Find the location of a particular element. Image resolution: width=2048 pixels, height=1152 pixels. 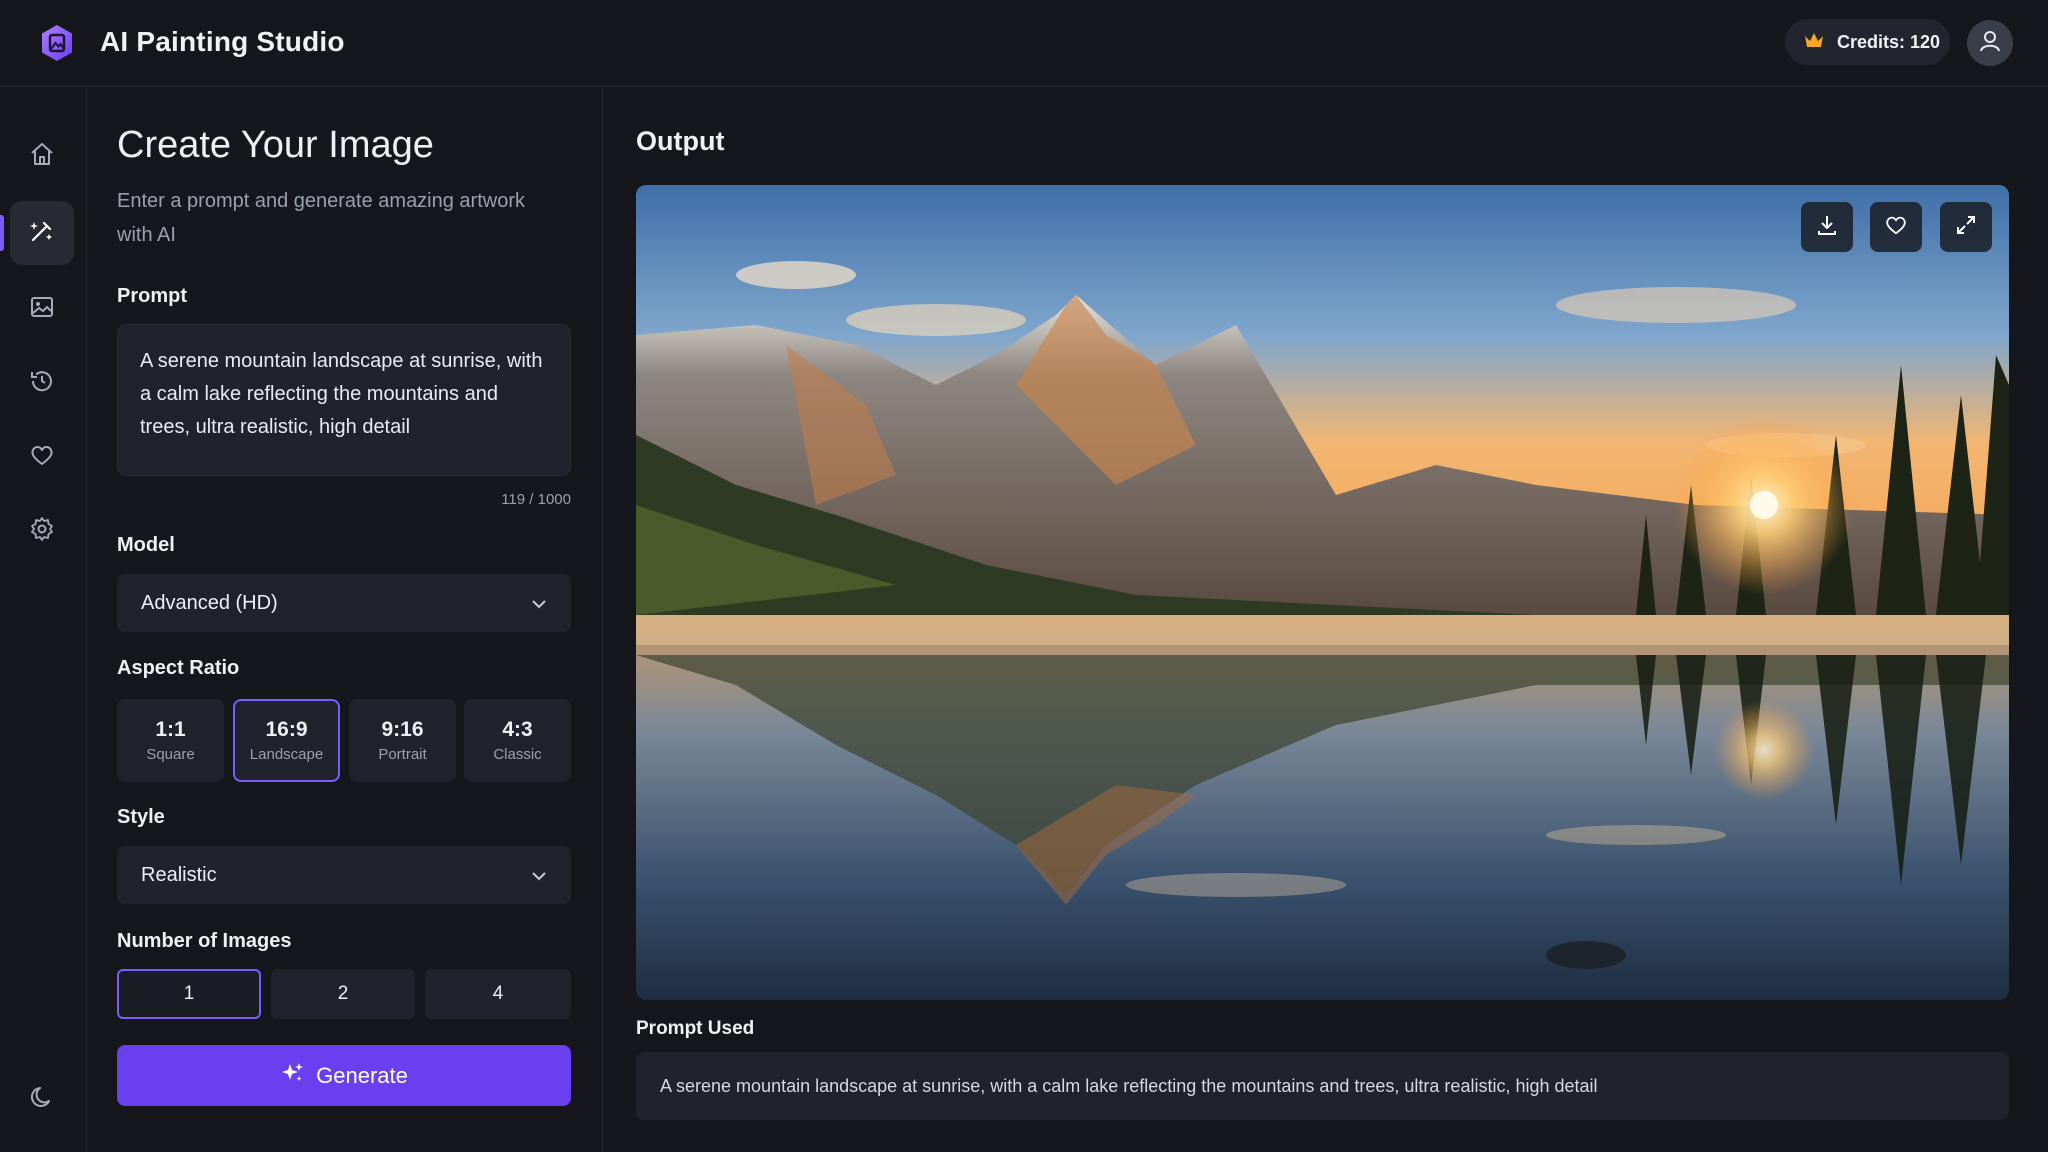

sidebar-item-gallery is located at coordinates (42, 309).